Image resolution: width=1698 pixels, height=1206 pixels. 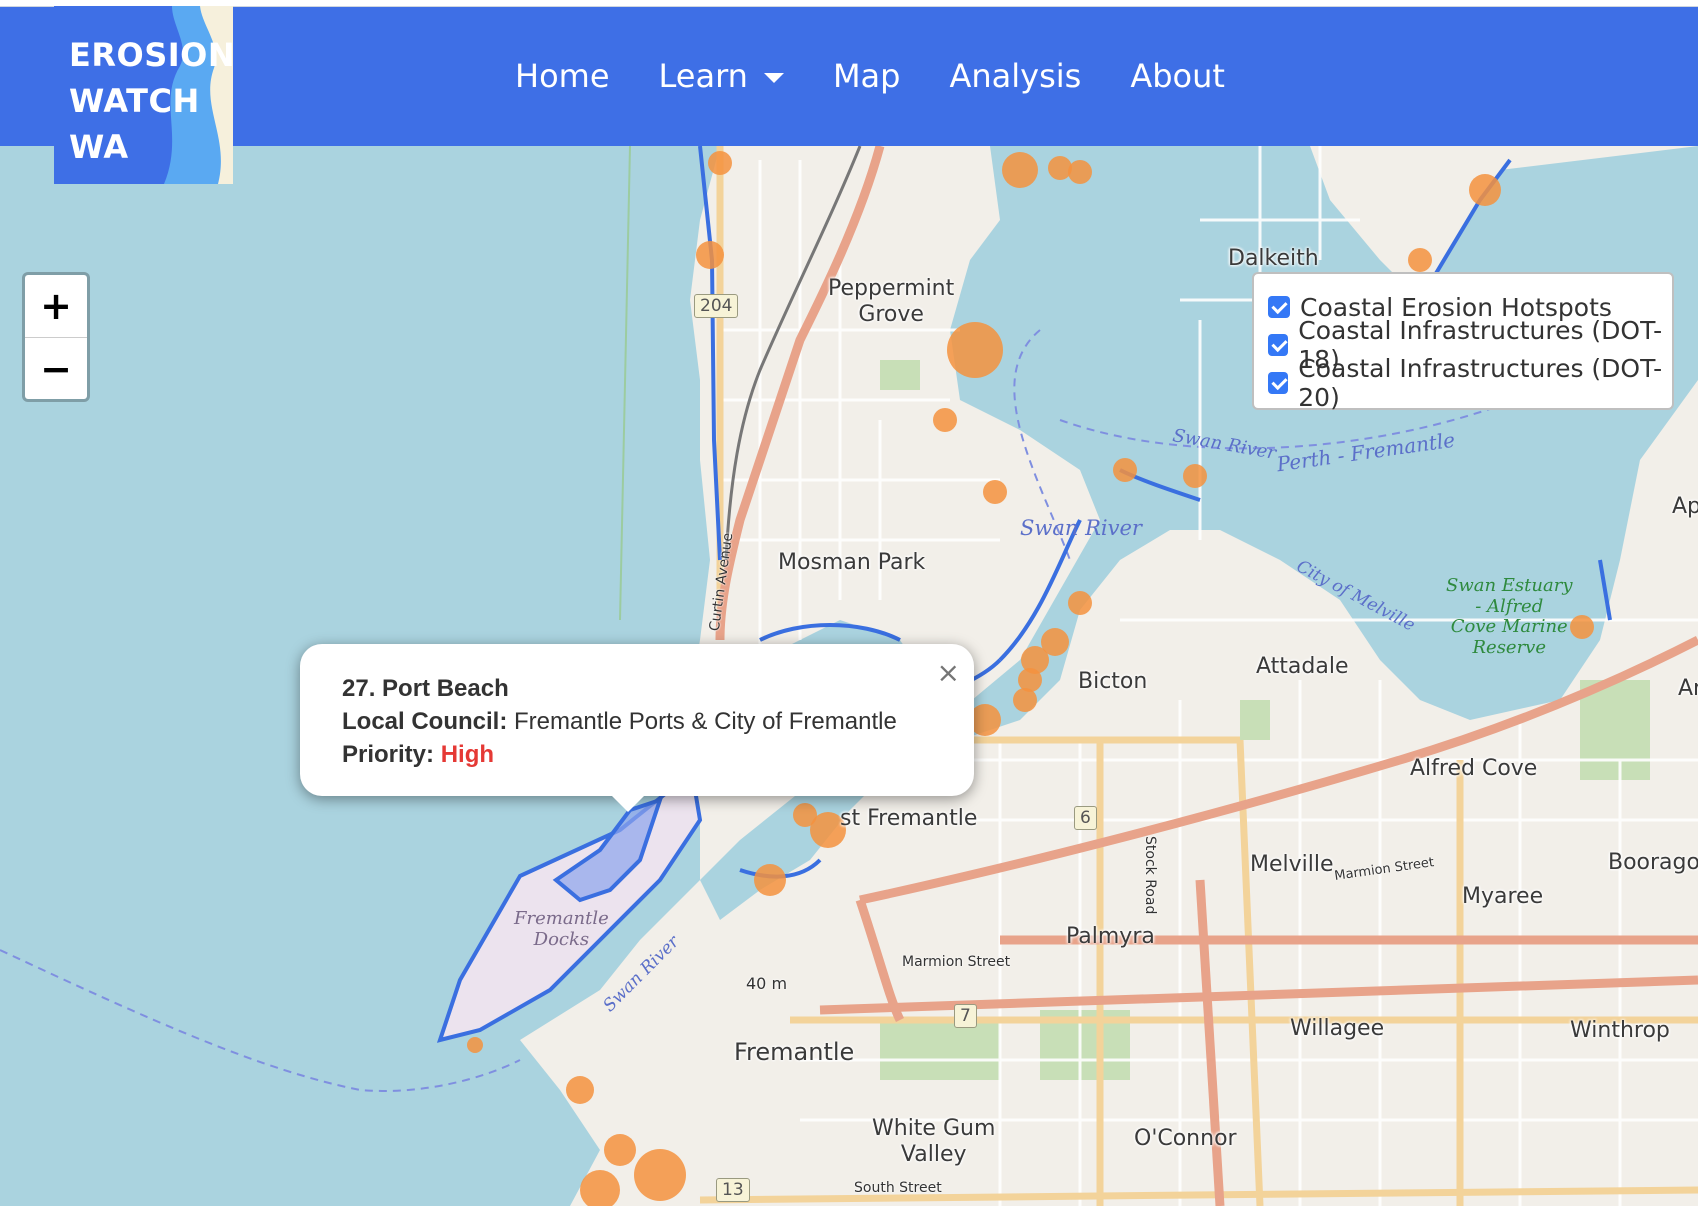 I want to click on nav-map-label: Map, so click(x=866, y=76).